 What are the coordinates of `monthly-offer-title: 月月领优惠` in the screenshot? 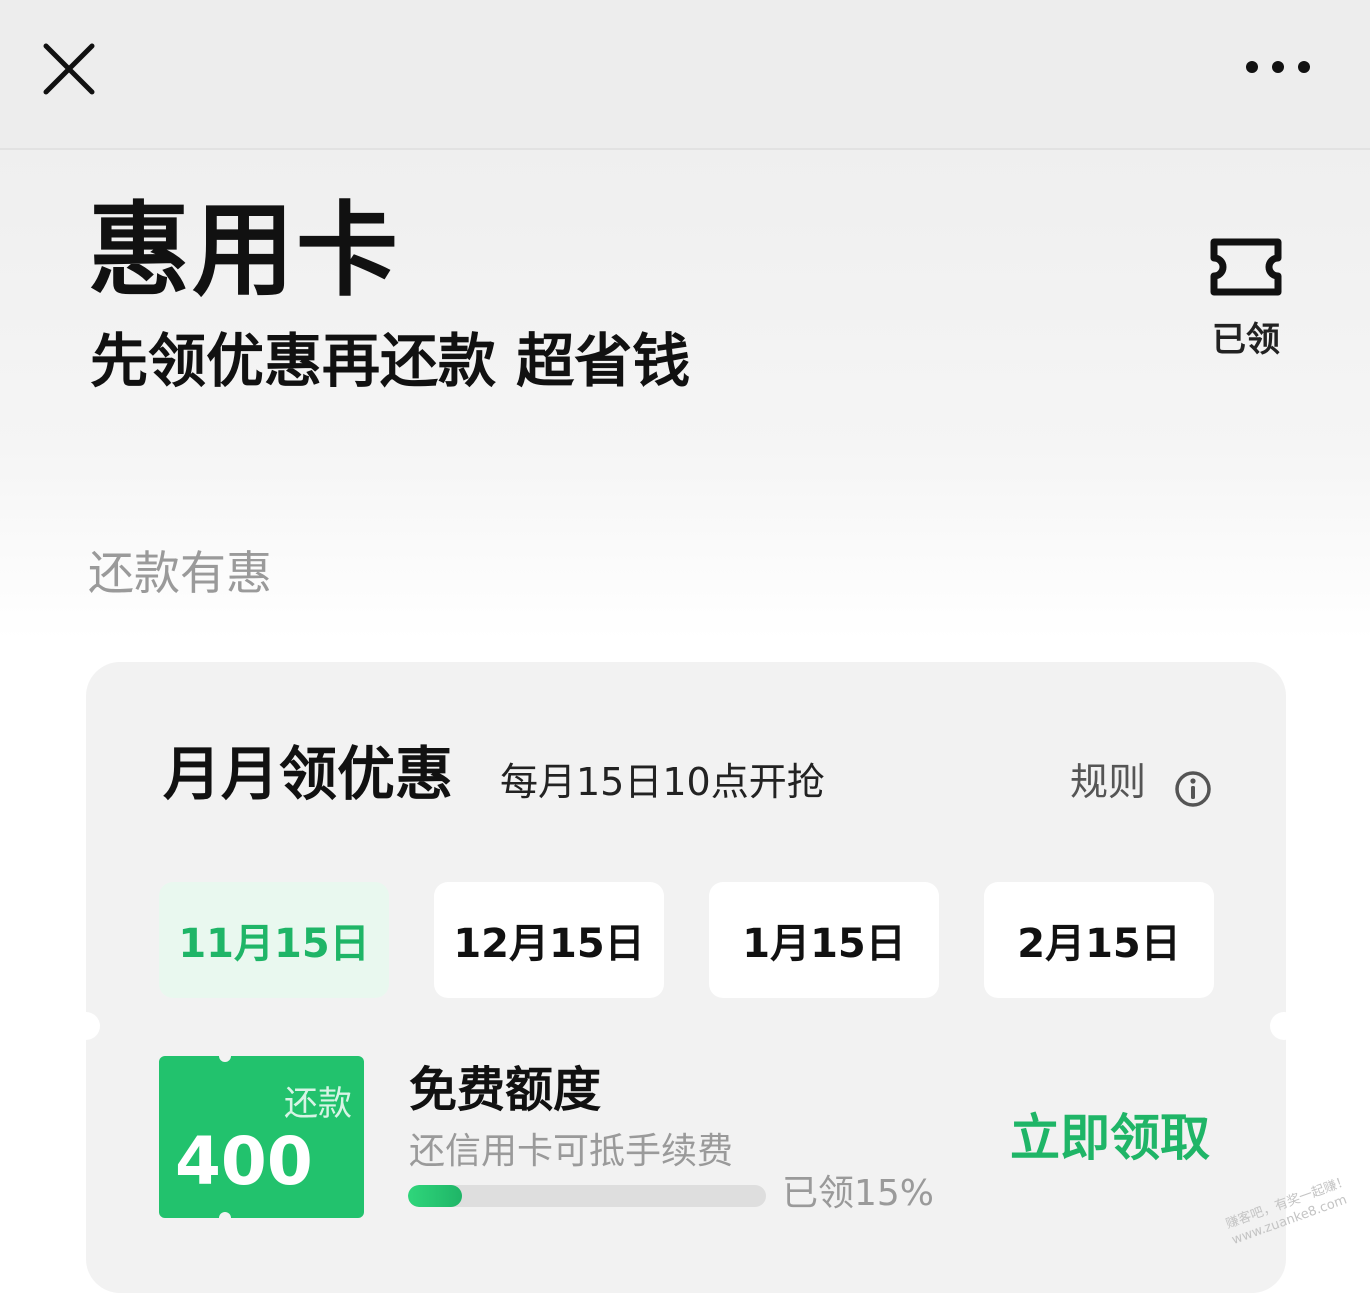 It's located at (308, 774).